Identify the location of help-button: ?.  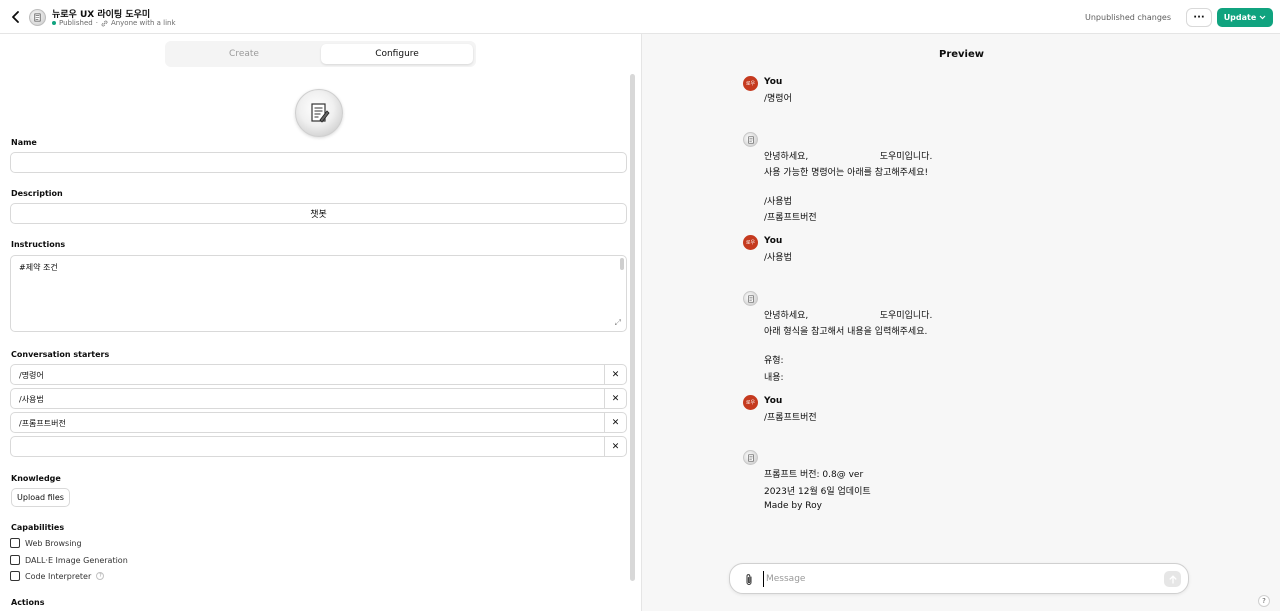
(1264, 601).